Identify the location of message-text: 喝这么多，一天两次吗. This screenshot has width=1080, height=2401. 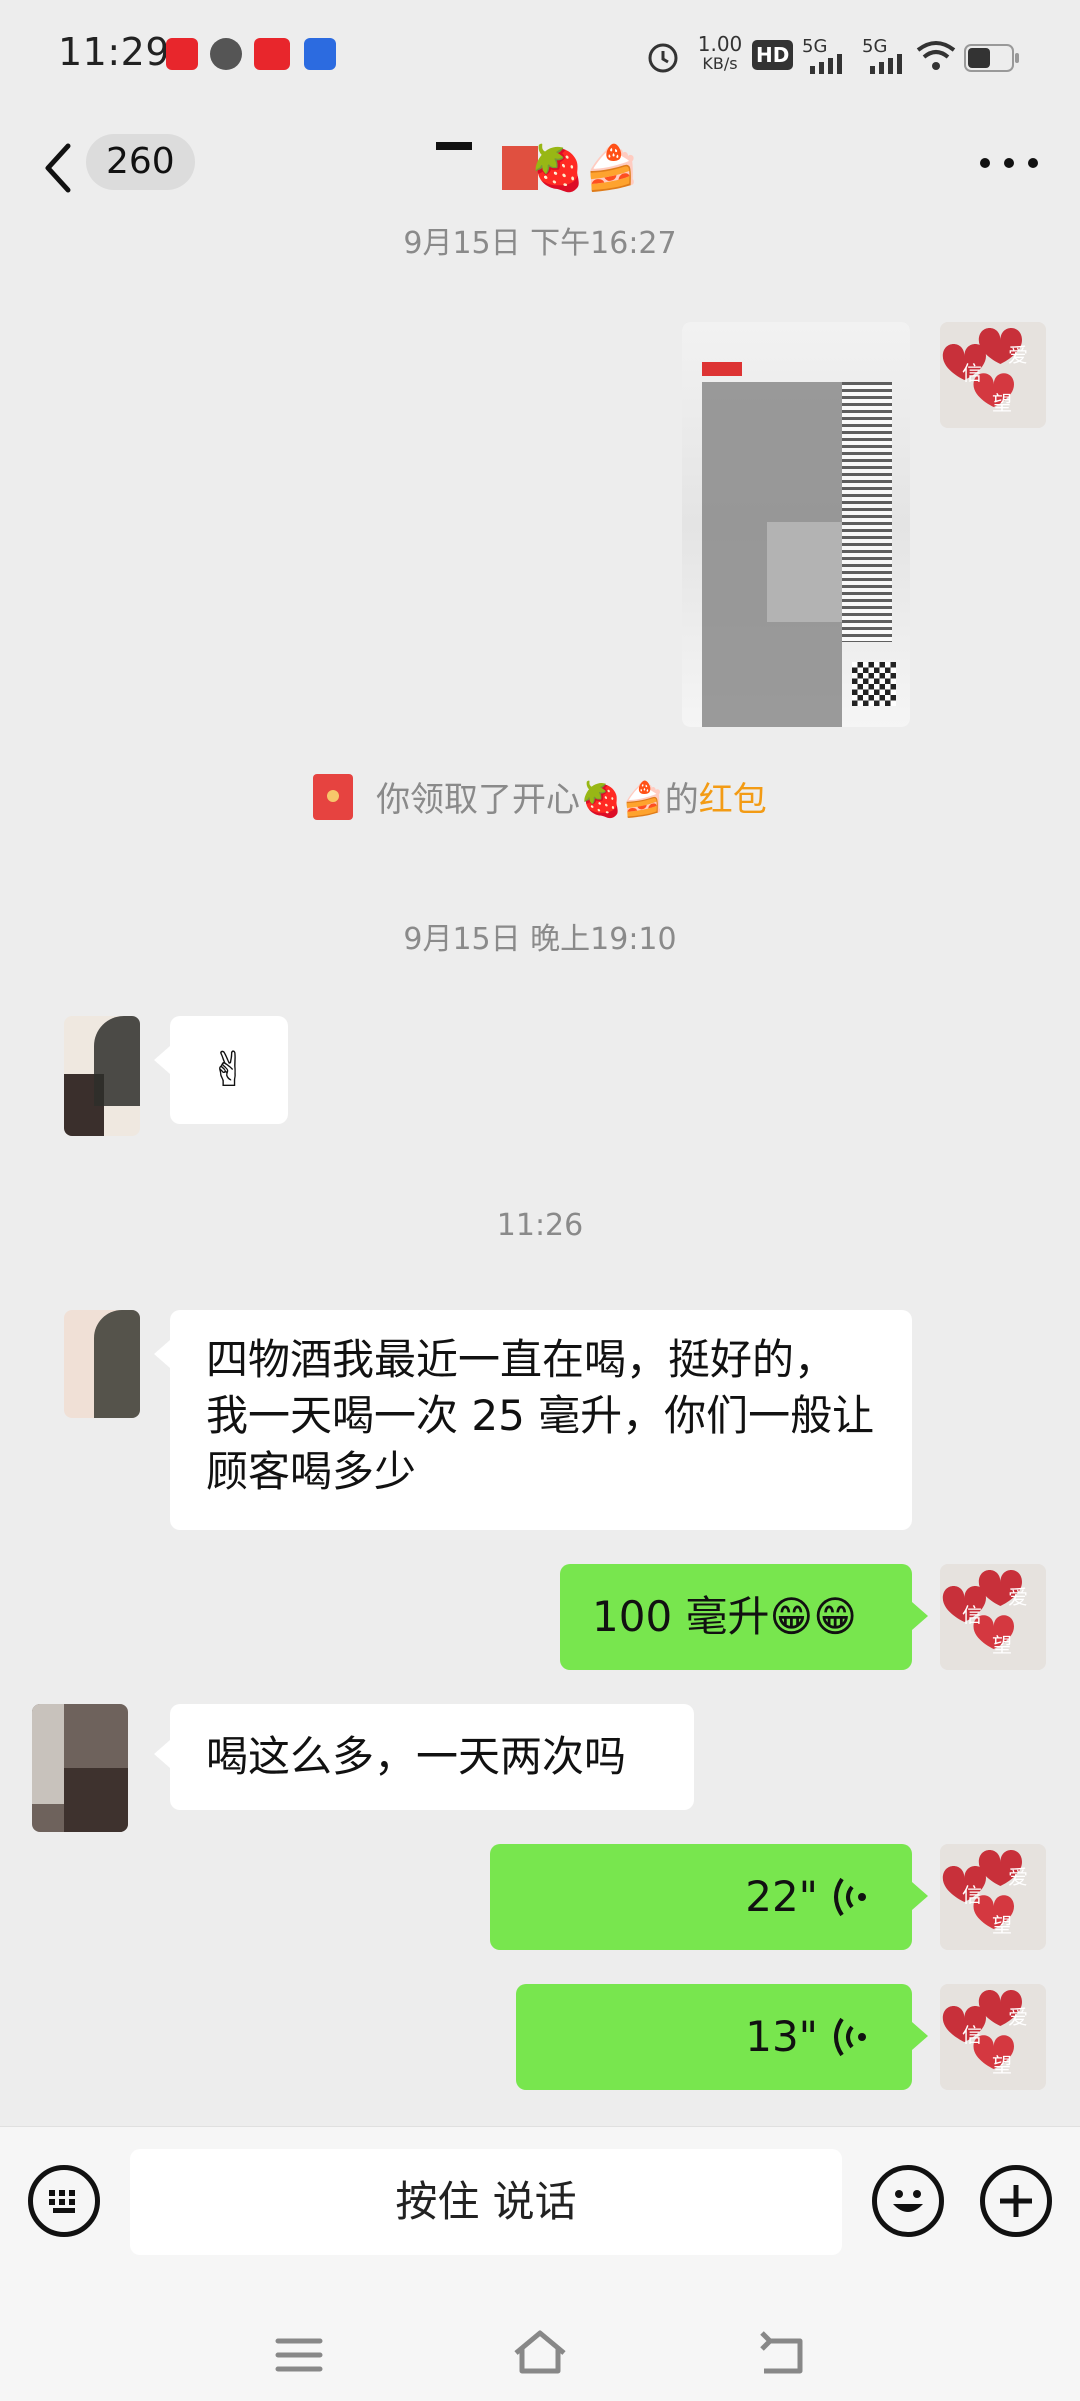
(416, 1756).